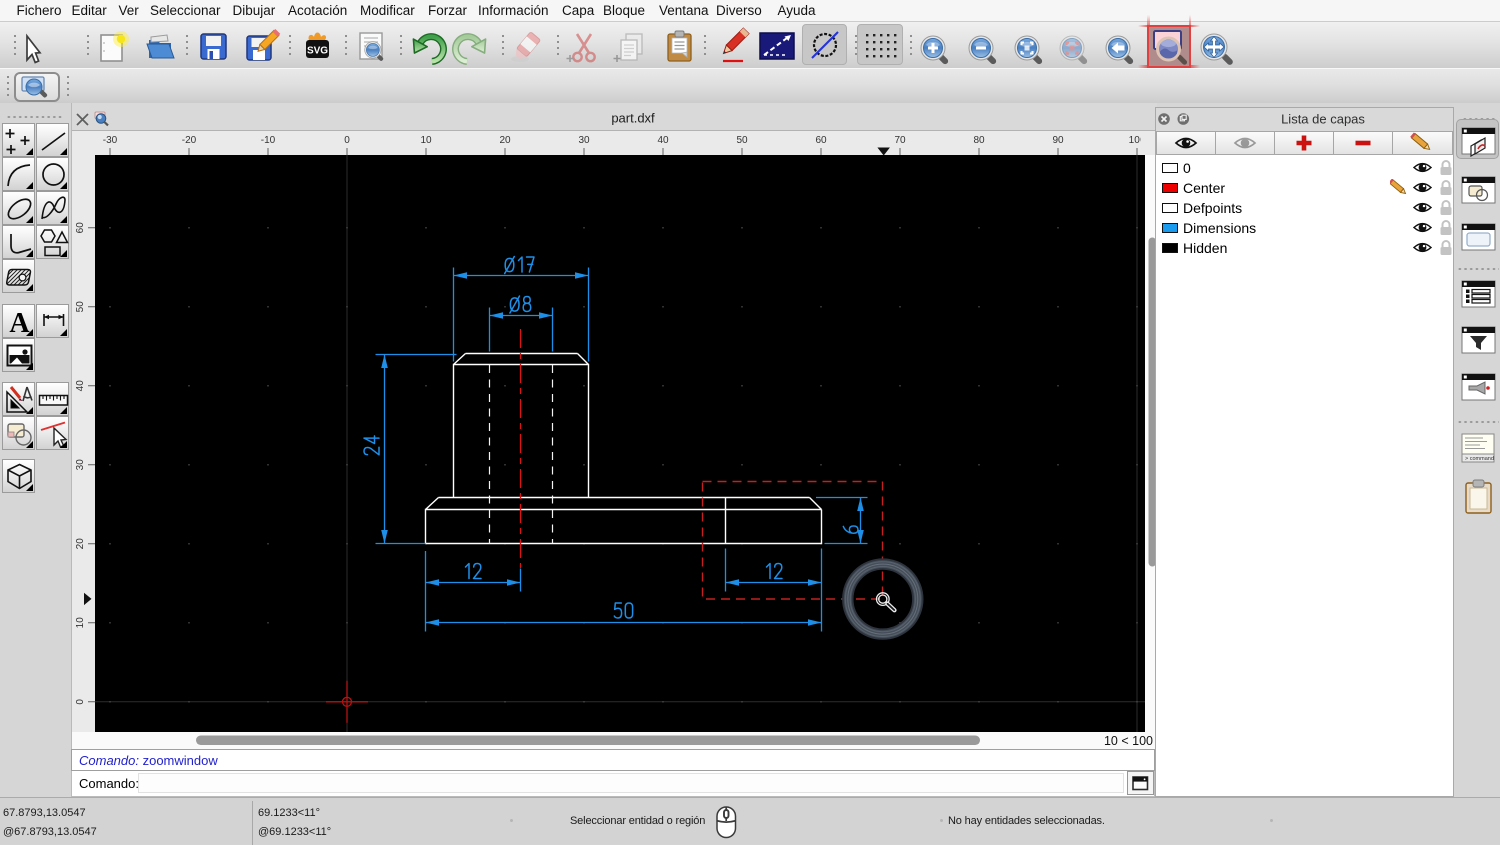 Image resolution: width=1500 pixels, height=845 pixels. What do you see at coordinates (189, 140) in the screenshot?
I see `svg-text: -20` at bounding box center [189, 140].